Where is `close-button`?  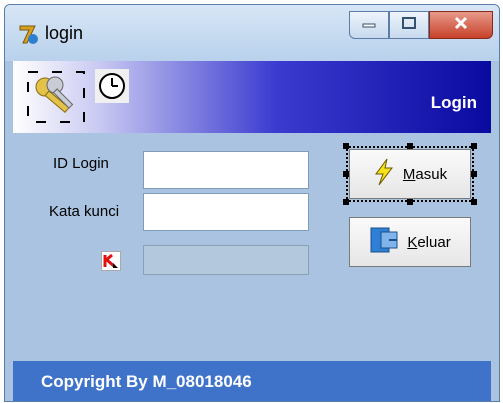 close-button is located at coordinates (461, 25).